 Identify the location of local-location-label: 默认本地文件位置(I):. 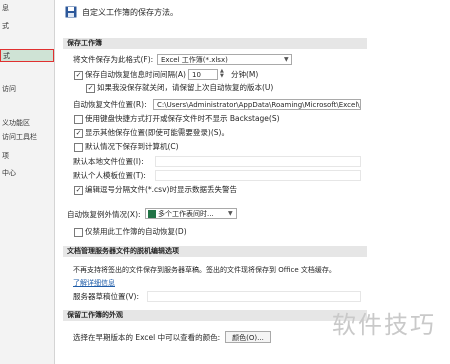
(108, 161).